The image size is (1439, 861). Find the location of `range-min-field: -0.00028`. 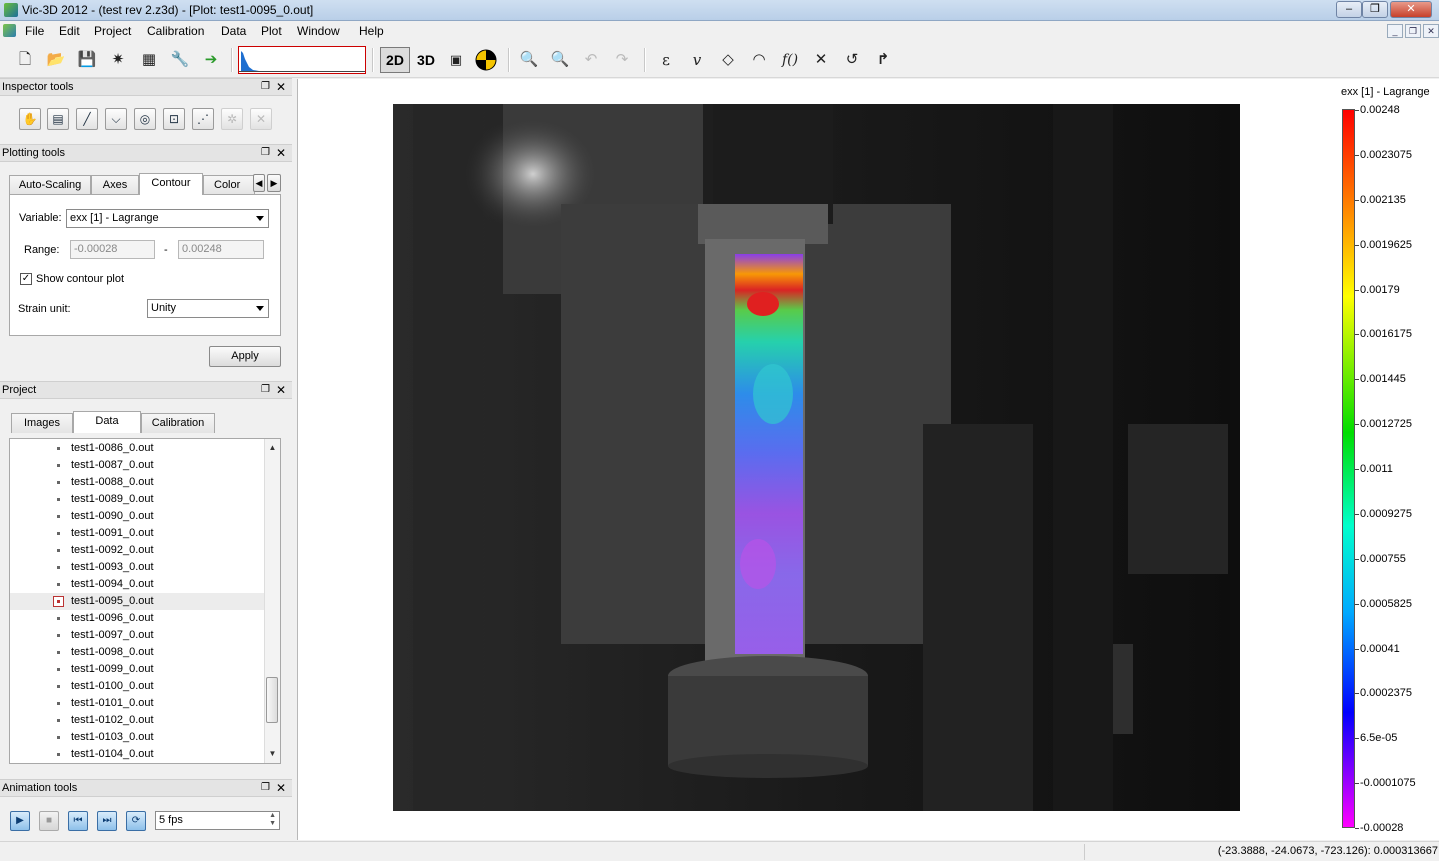

range-min-field: -0.00028 is located at coordinates (112, 249).